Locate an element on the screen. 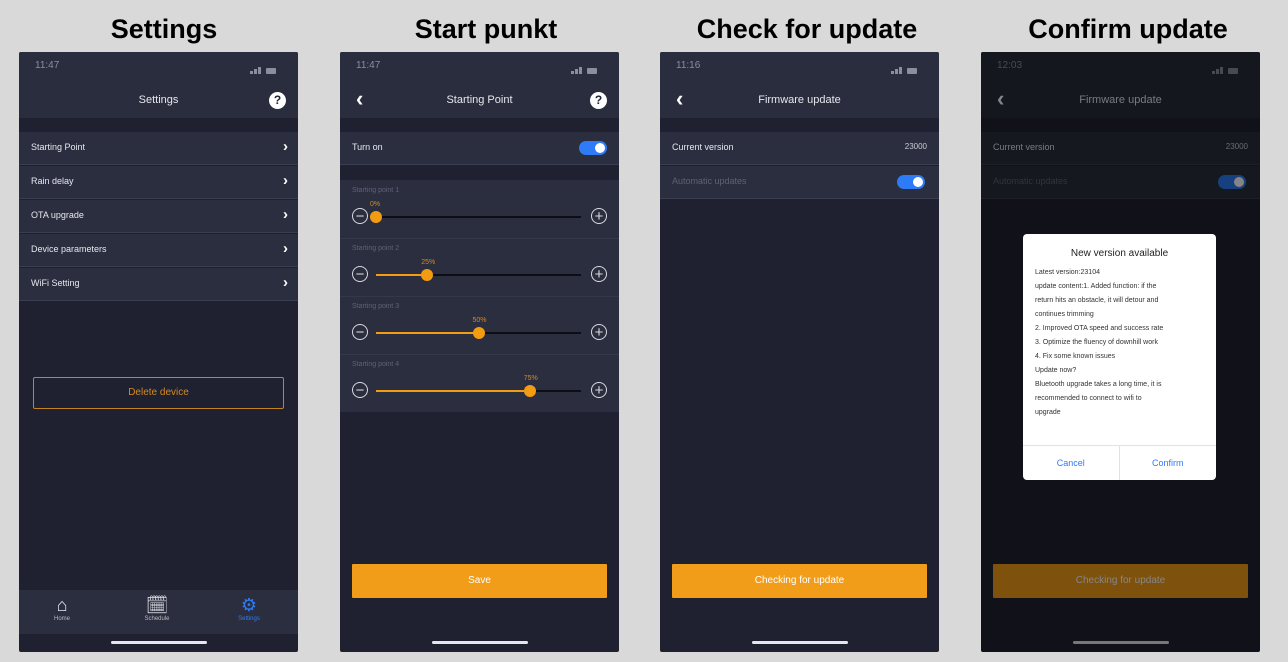 The width and height of the screenshot is (1288, 662). slider-value: 25% is located at coordinates (428, 262).